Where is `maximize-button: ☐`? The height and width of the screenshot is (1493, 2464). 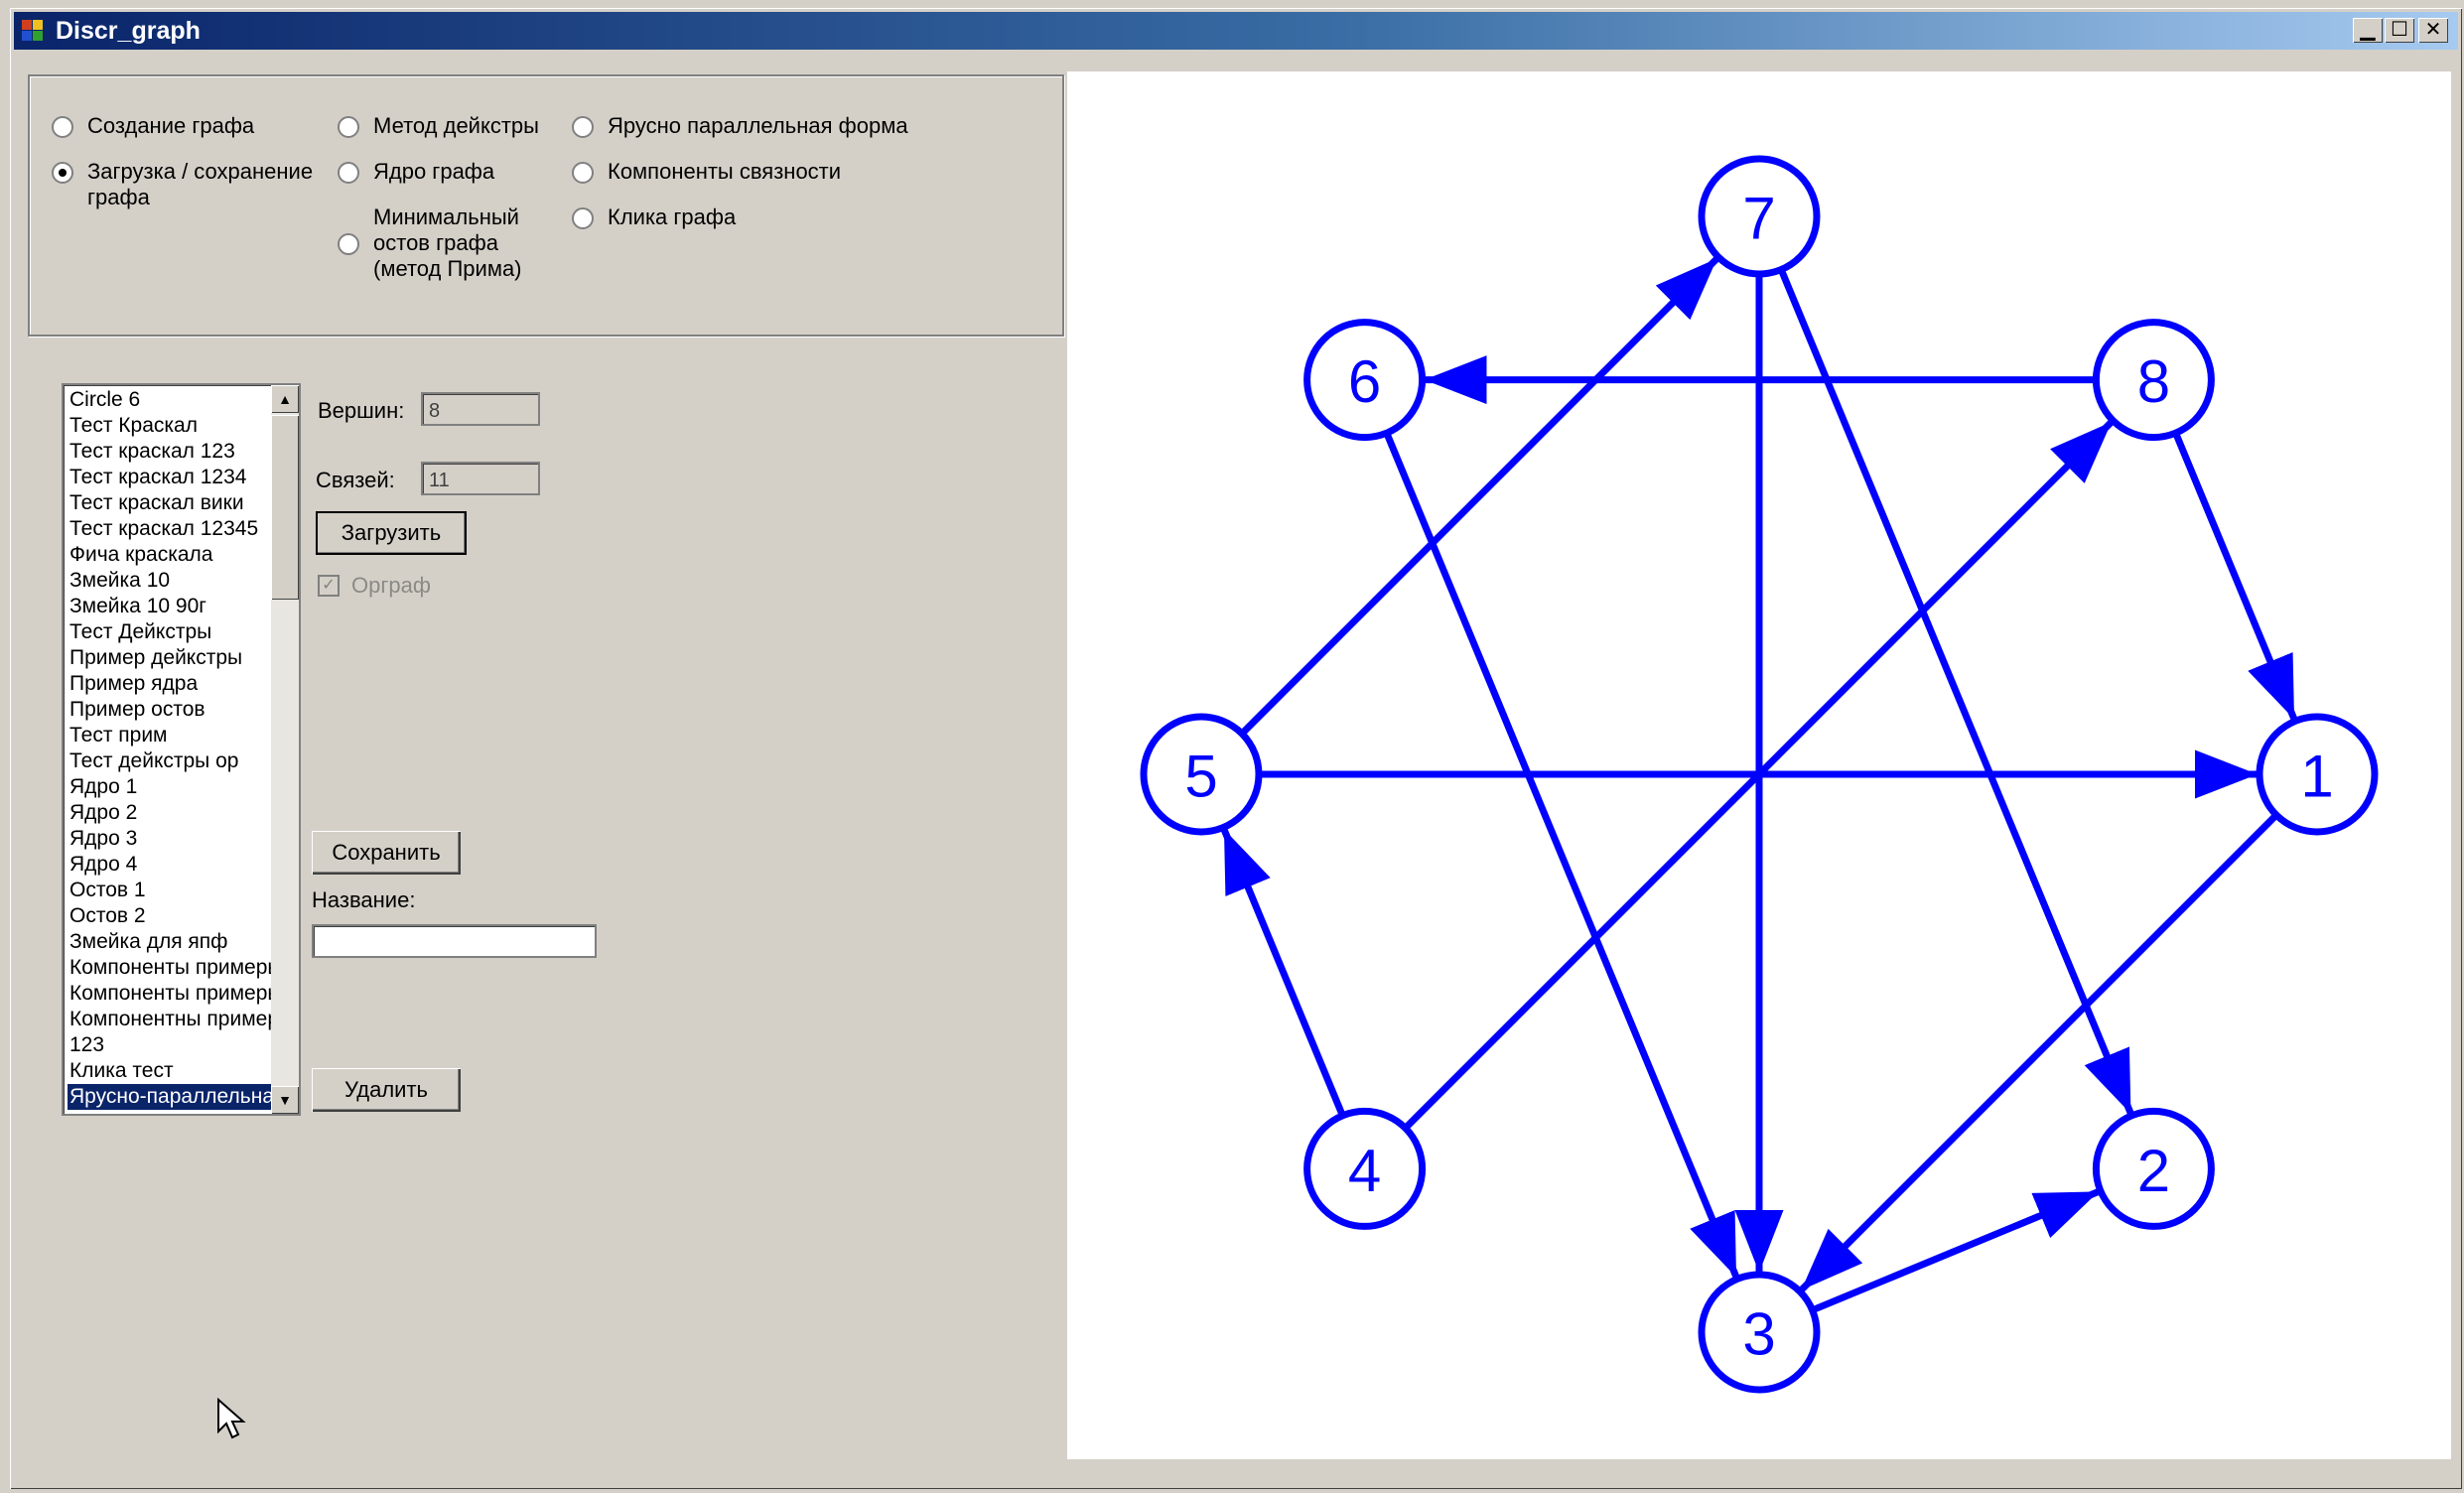 maximize-button: ☐ is located at coordinates (2399, 30).